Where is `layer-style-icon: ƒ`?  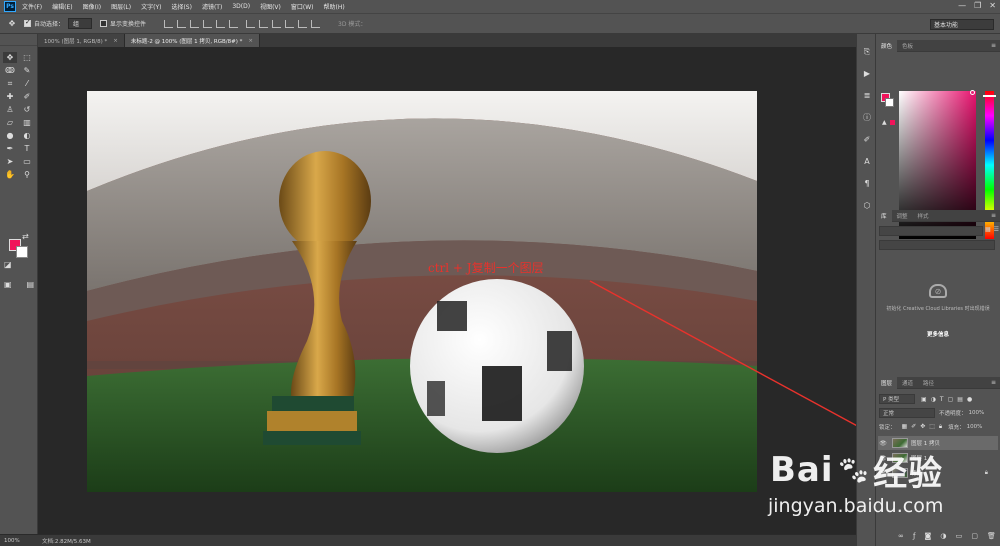 layer-style-icon: ƒ is located at coordinates (914, 536).